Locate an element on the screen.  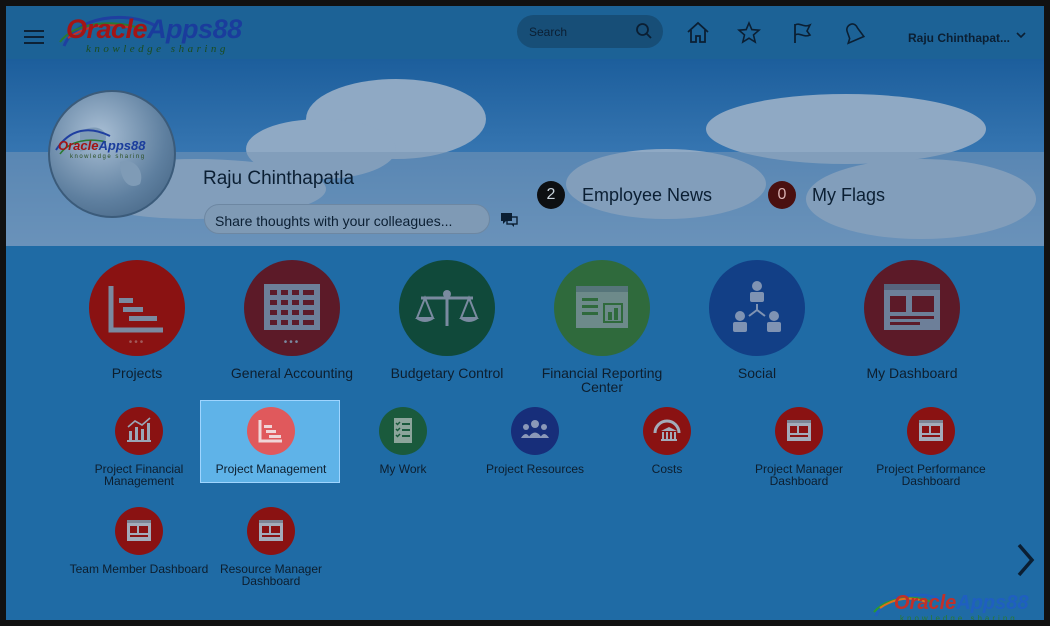
app-project-resources: Project Resources is located at coordinates (535, 441).